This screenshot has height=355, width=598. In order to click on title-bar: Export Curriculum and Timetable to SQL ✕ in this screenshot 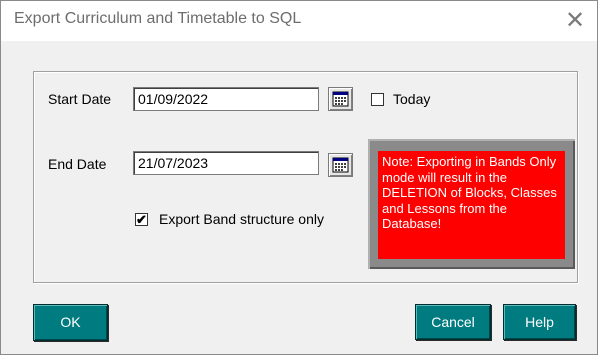, I will do `click(299, 21)`.